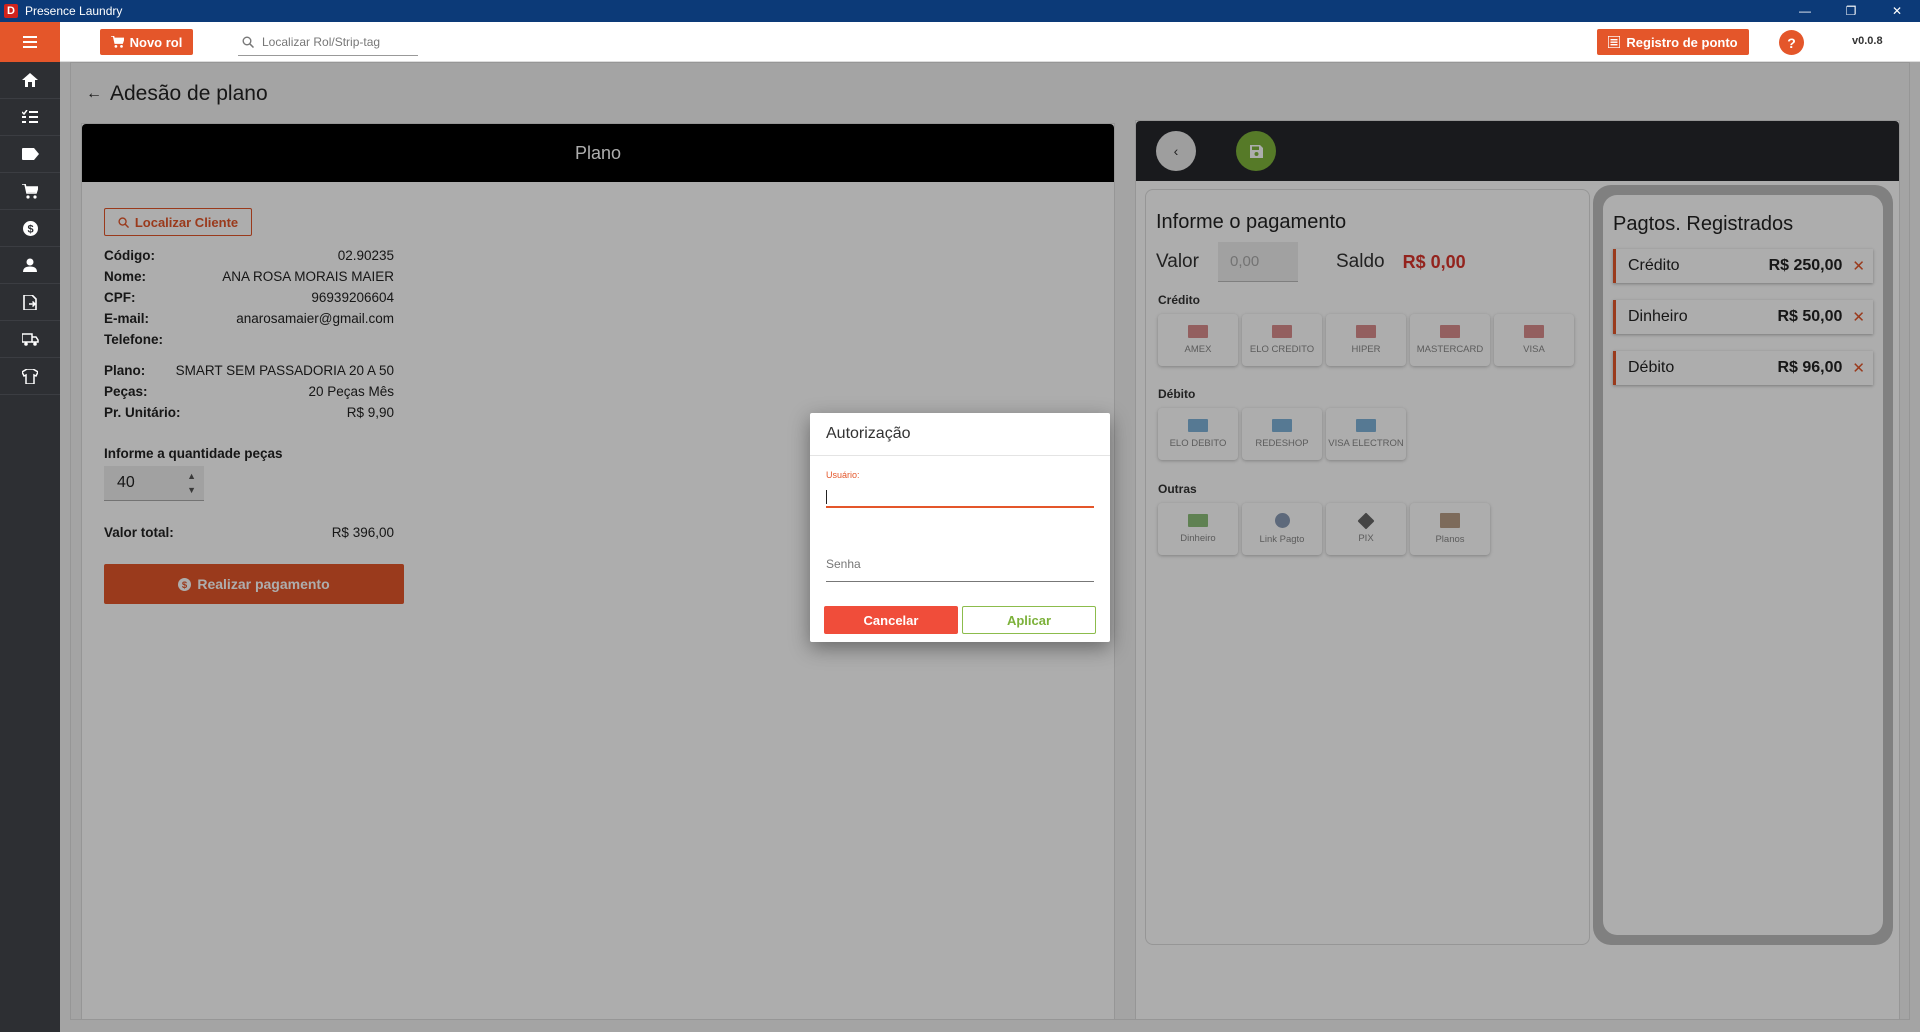  What do you see at coordinates (156, 42) in the screenshot?
I see `novo-rol-label: Novo rol` at bounding box center [156, 42].